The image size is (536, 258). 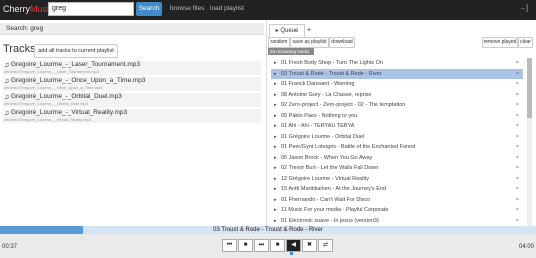 What do you see at coordinates (318, 126) in the screenshot?
I see `queue-item-title: 01 Ahi - Ahi - TERYAU TEBYA` at bounding box center [318, 126].